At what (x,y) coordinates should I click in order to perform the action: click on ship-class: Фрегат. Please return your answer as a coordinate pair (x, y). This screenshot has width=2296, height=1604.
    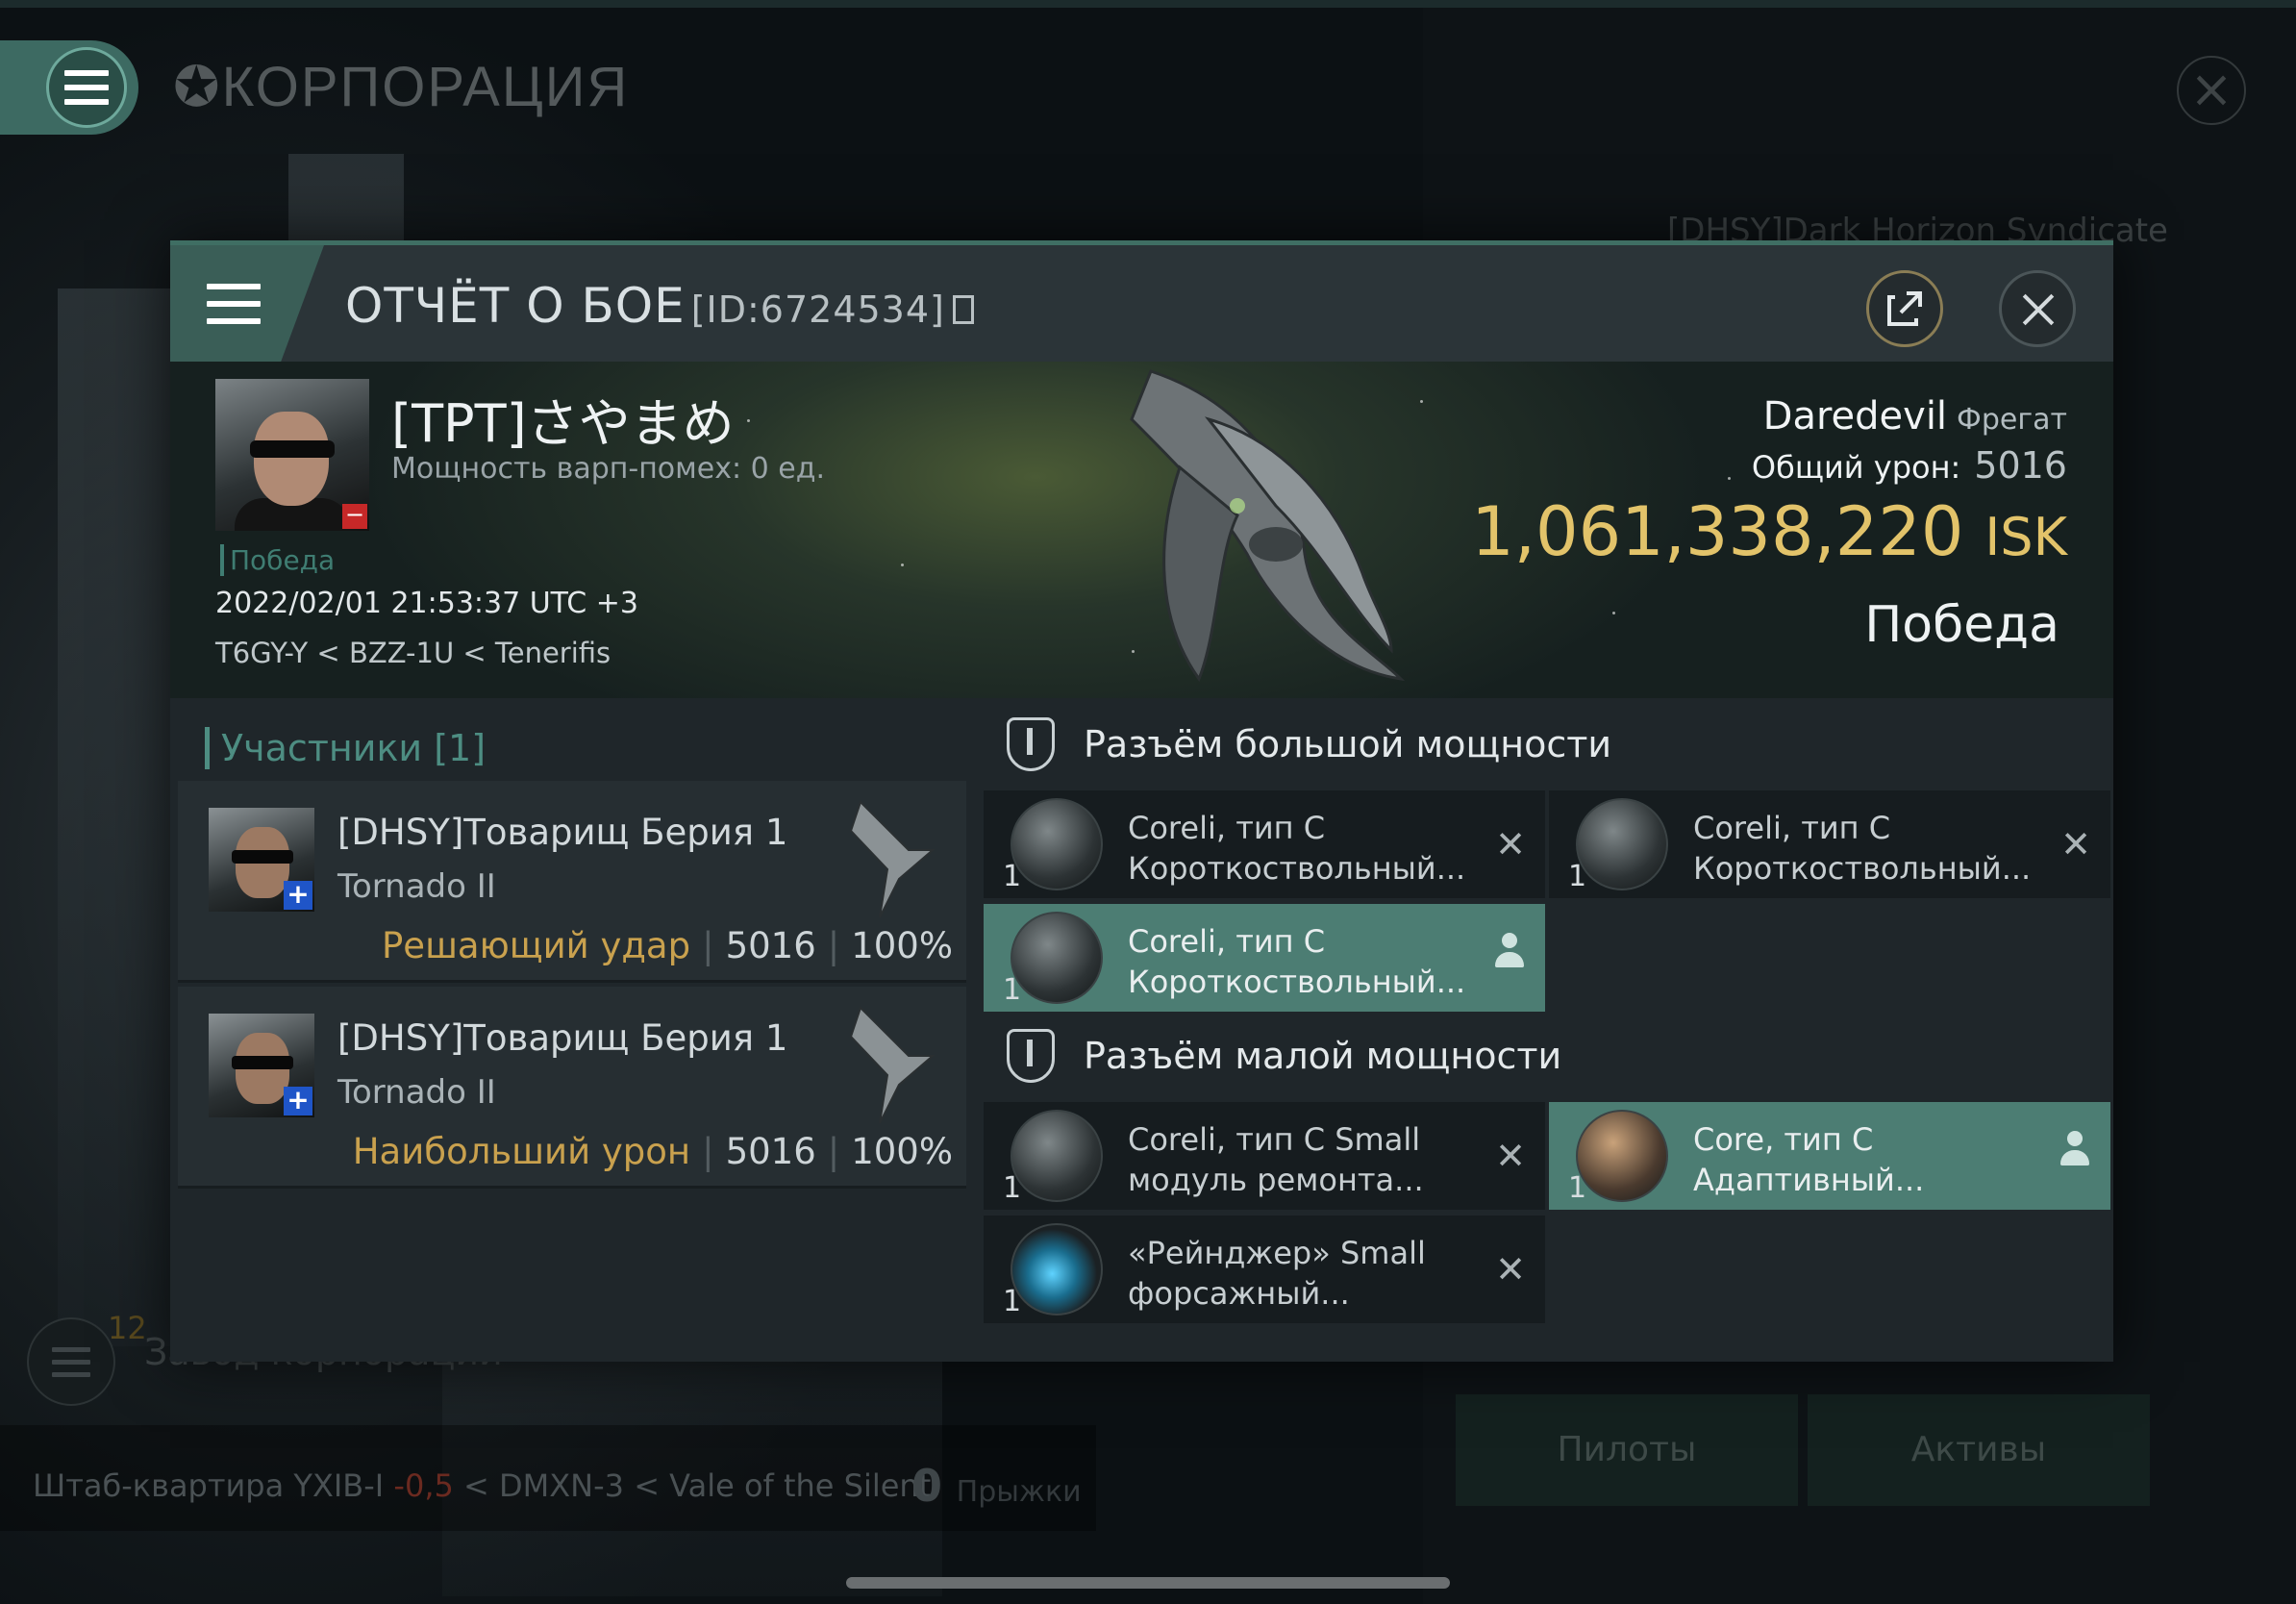
    Looking at the image, I should click on (2012, 420).